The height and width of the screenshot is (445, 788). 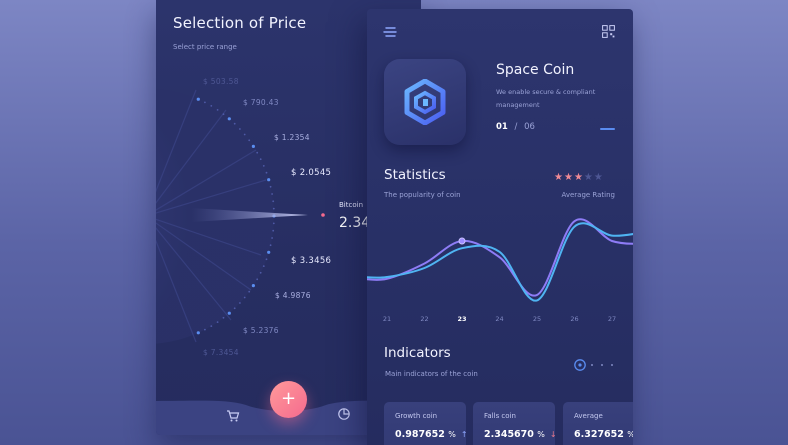 I want to click on page-subtitle: Select price range, so click(x=205, y=47).